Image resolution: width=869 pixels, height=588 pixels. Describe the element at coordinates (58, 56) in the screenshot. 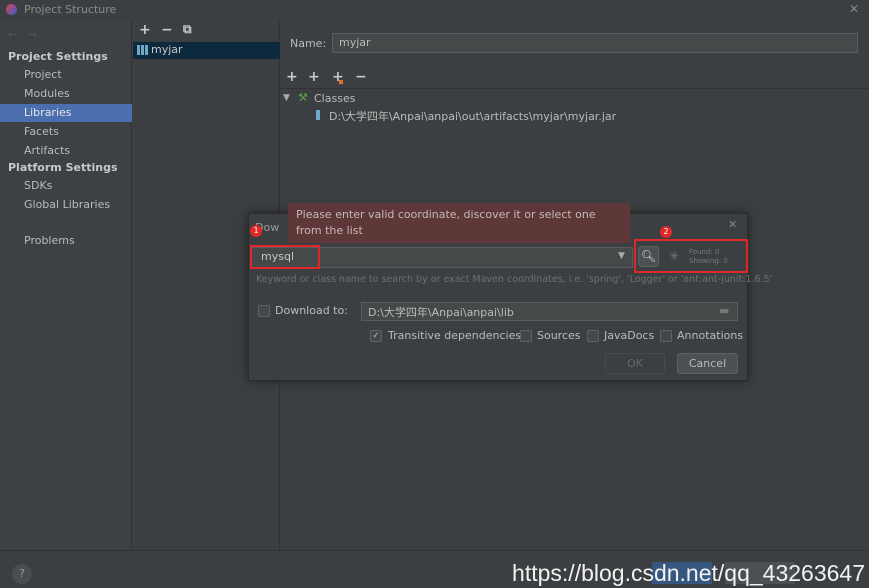

I see `section-project-settings: Project Settings` at that location.